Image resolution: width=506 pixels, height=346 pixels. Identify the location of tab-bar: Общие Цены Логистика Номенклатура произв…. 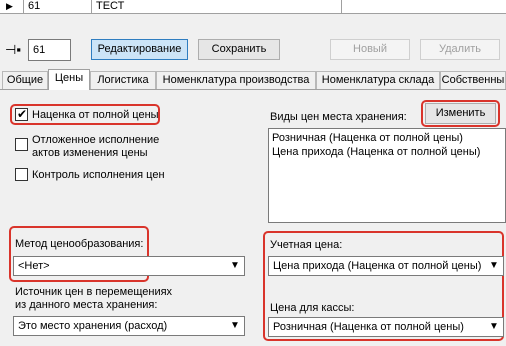
(253, 79).